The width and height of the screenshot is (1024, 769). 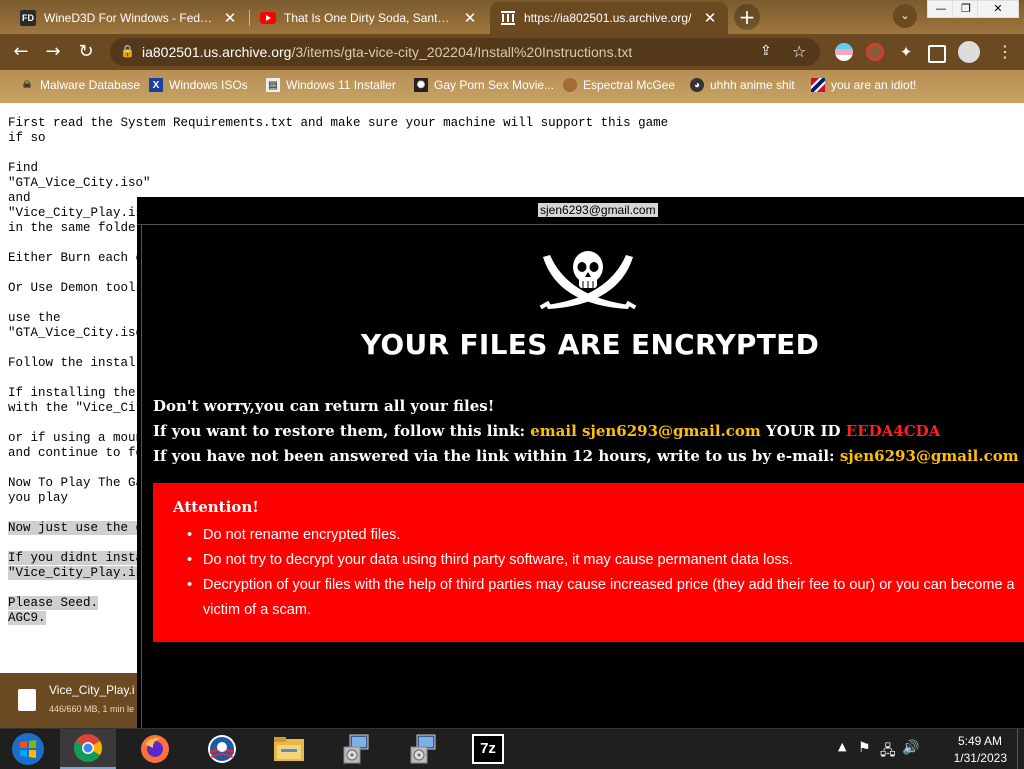 What do you see at coordinates (874, 85) in the screenshot?
I see `bookmark-label: you are an idiot!` at bounding box center [874, 85].